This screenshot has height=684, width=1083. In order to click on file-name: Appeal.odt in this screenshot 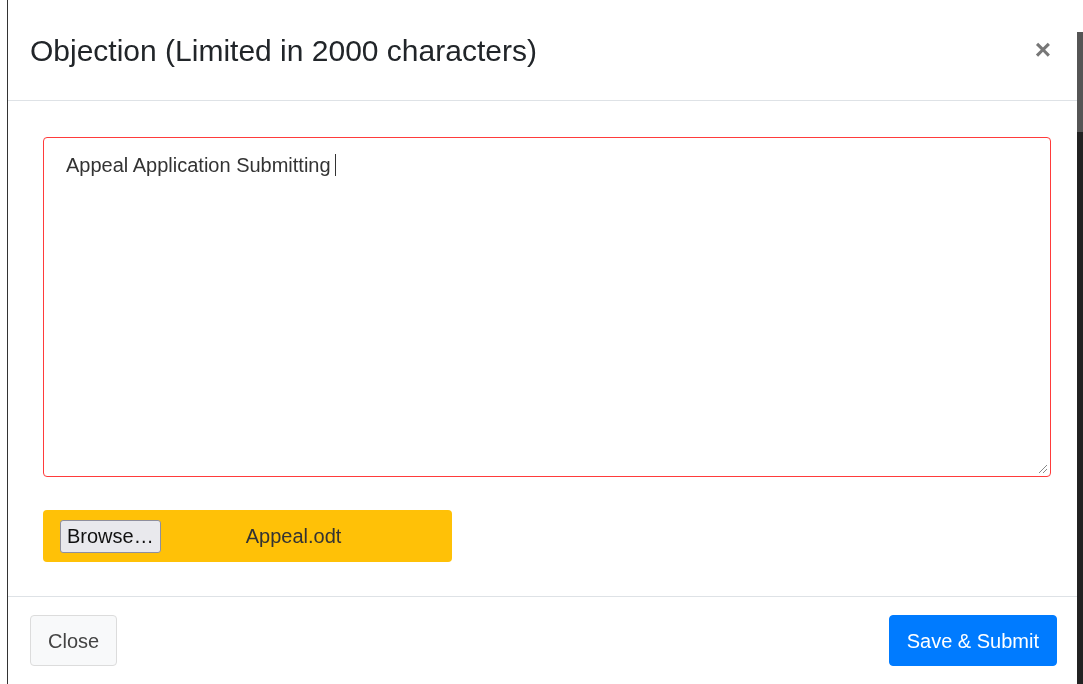, I will do `click(293, 536)`.